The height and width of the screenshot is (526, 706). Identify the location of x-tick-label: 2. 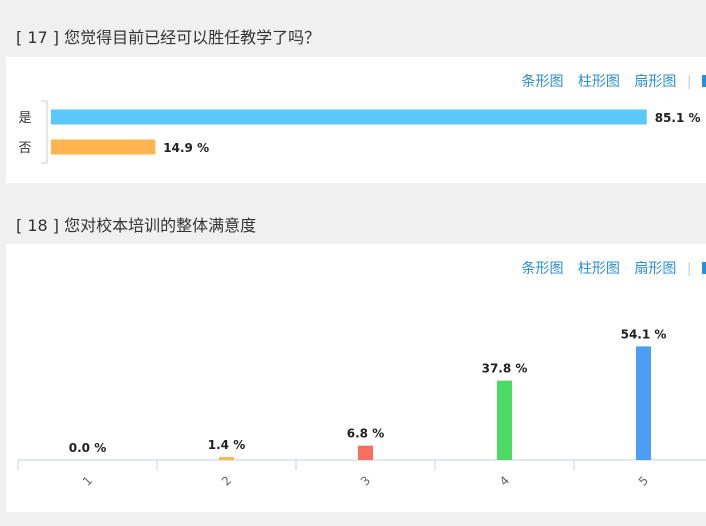
(226, 480).